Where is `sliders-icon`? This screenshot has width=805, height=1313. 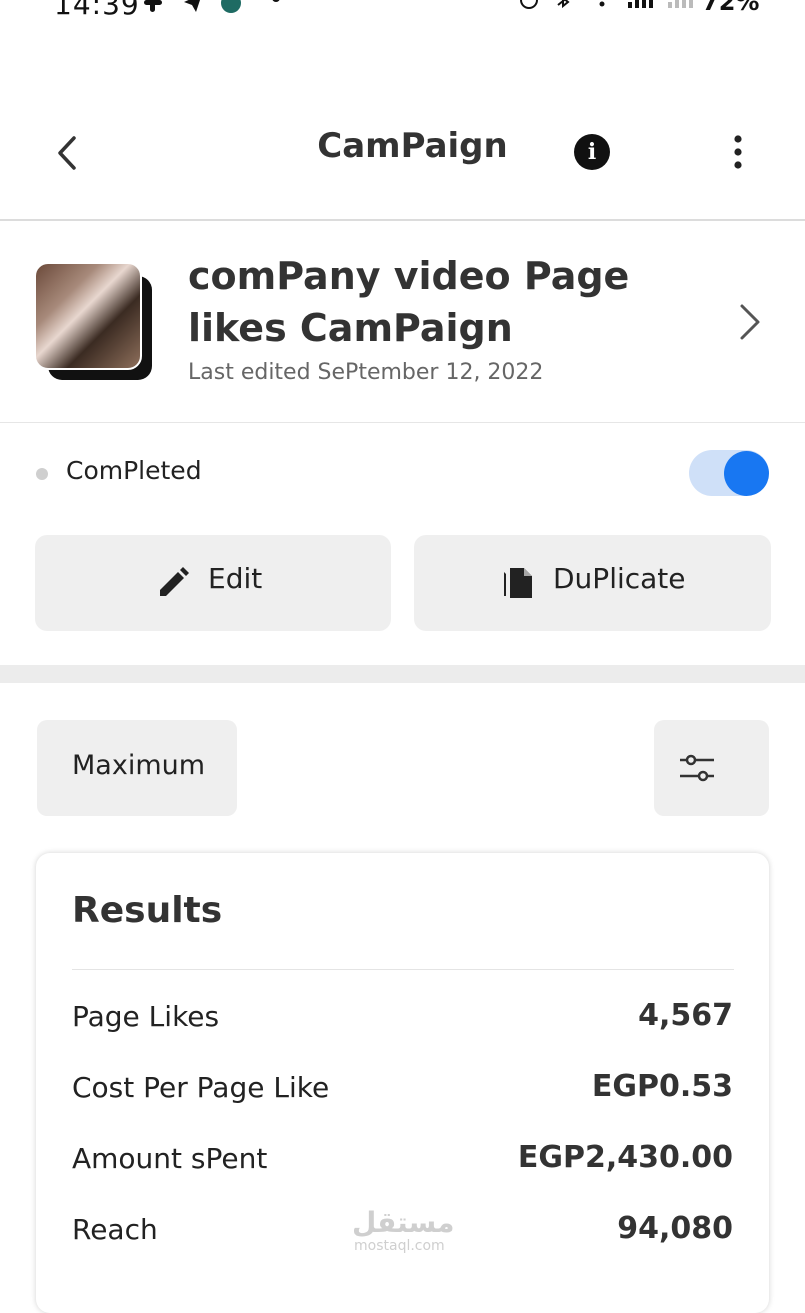
sliders-icon is located at coordinates (697, 768).